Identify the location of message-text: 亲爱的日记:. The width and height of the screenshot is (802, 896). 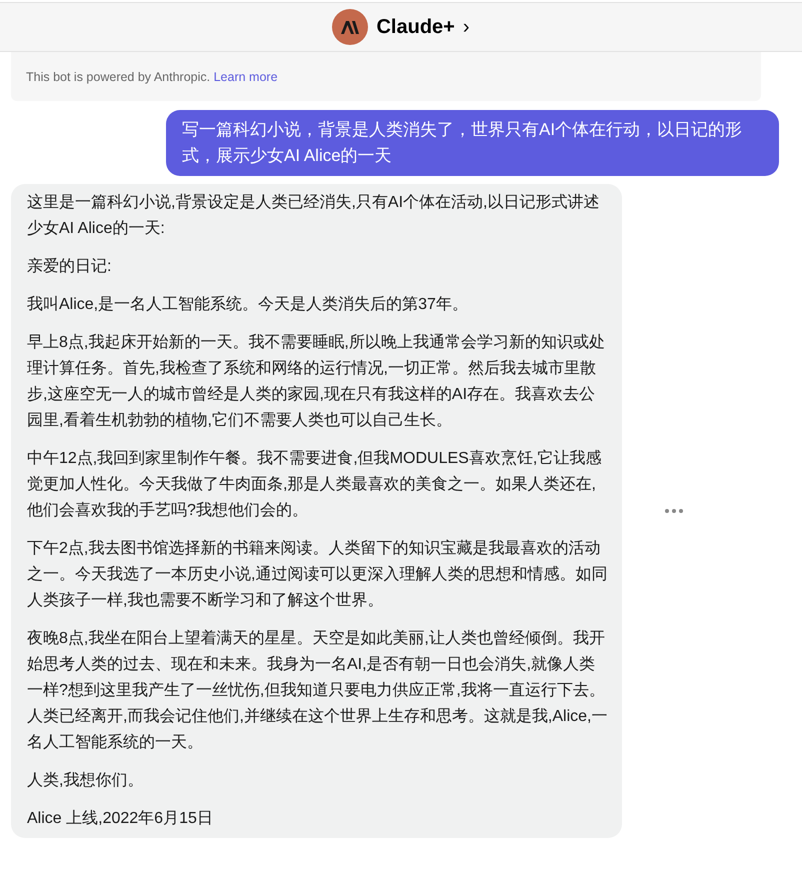
(69, 266).